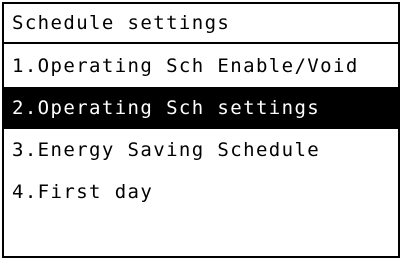 The height and width of the screenshot is (260, 404). I want to click on menu-item-label: 3.Energy Saving Schedule, so click(166, 149).